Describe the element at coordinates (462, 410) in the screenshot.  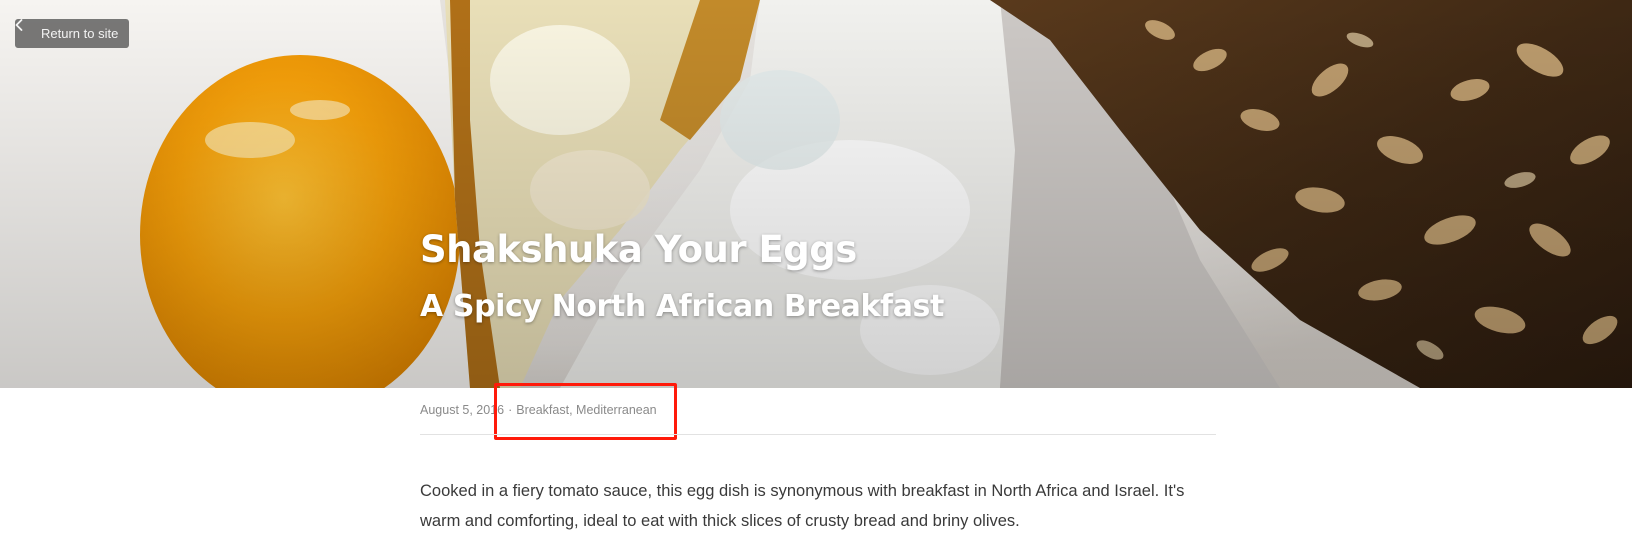
I see `post-date: August 5, 2016` at that location.